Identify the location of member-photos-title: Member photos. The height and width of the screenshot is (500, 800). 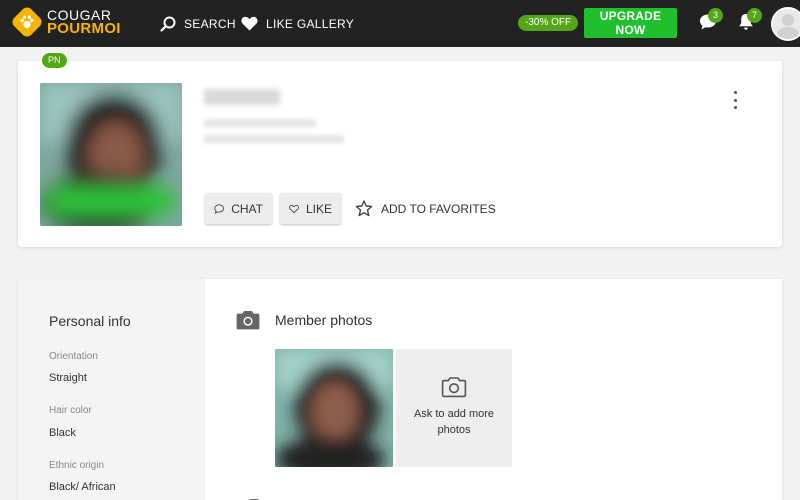
(324, 320).